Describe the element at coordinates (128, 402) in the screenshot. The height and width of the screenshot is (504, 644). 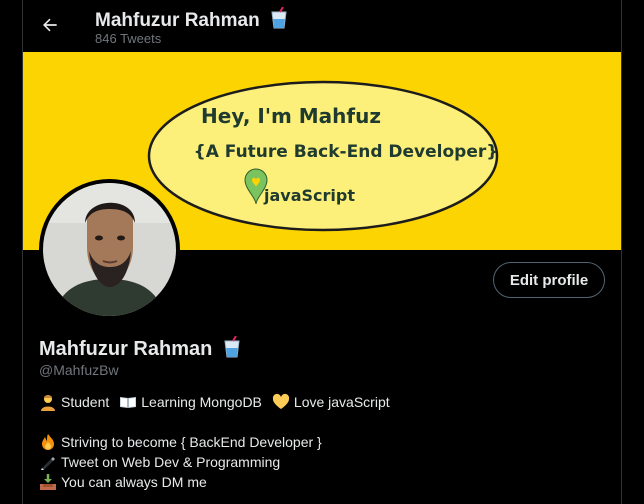
I see `open-book-icon` at that location.